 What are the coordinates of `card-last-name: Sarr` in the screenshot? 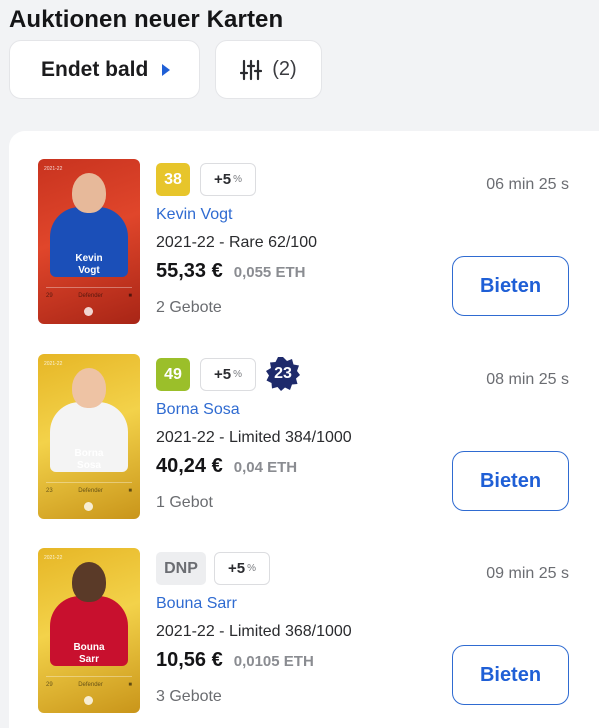 It's located at (88, 659).